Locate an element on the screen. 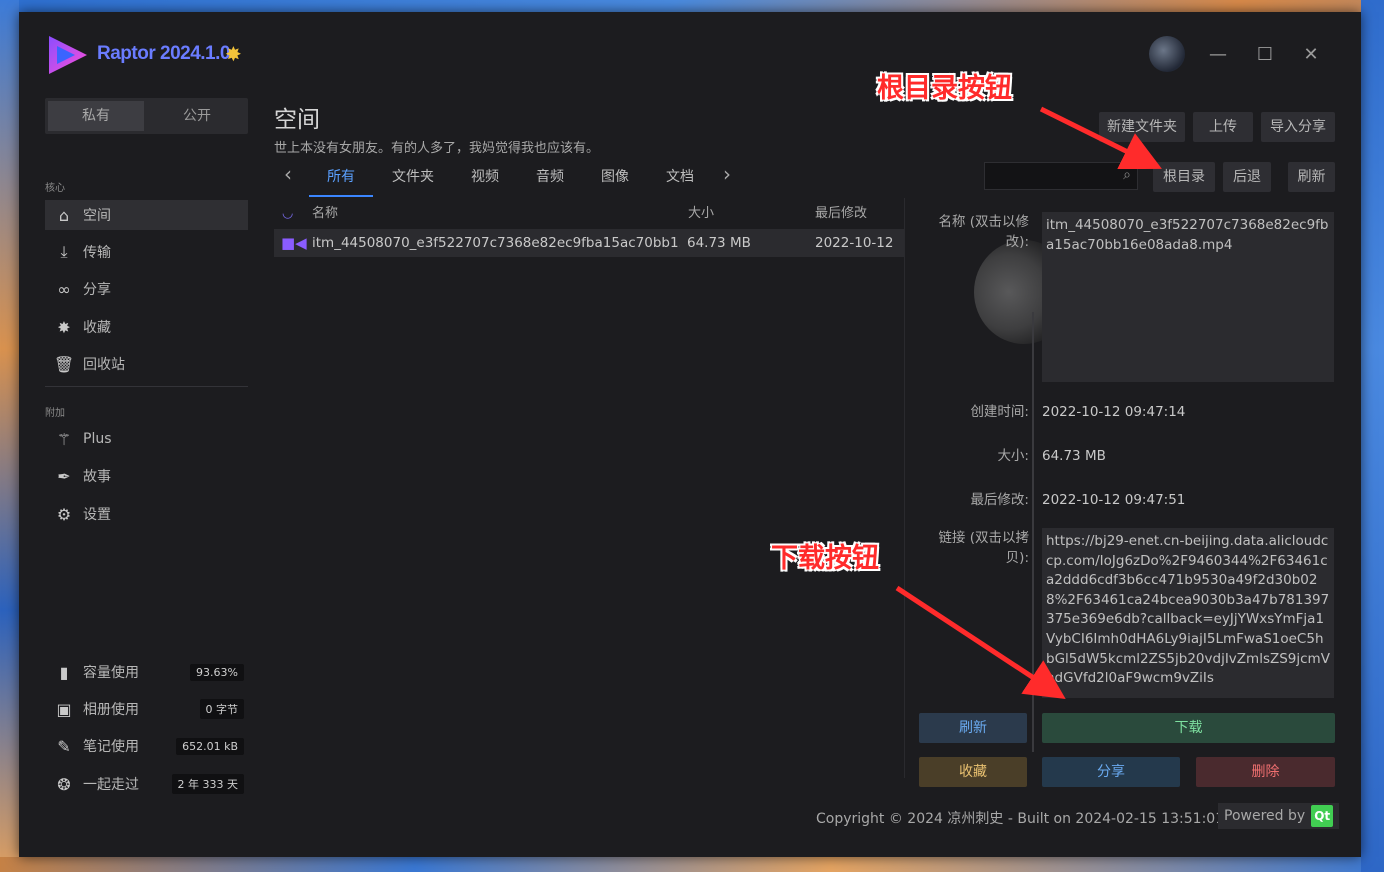  column-size: 大小 is located at coordinates (701, 214).